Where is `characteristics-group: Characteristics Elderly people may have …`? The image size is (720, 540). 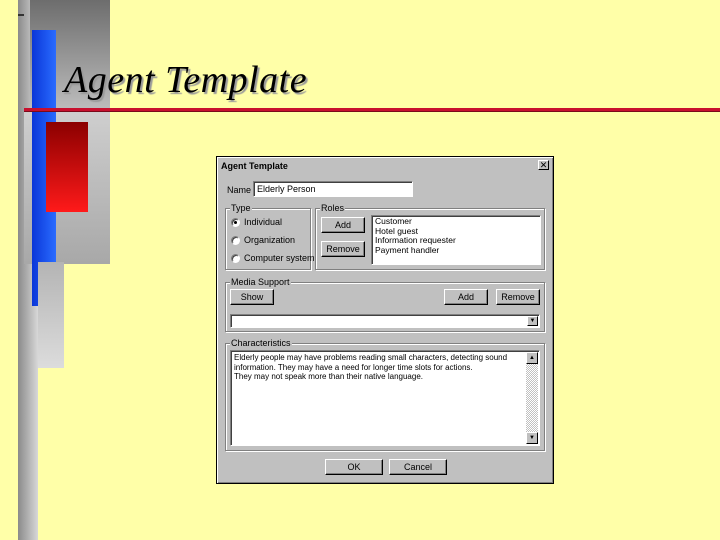 characteristics-group: Characteristics Elderly people may have … is located at coordinates (385, 394).